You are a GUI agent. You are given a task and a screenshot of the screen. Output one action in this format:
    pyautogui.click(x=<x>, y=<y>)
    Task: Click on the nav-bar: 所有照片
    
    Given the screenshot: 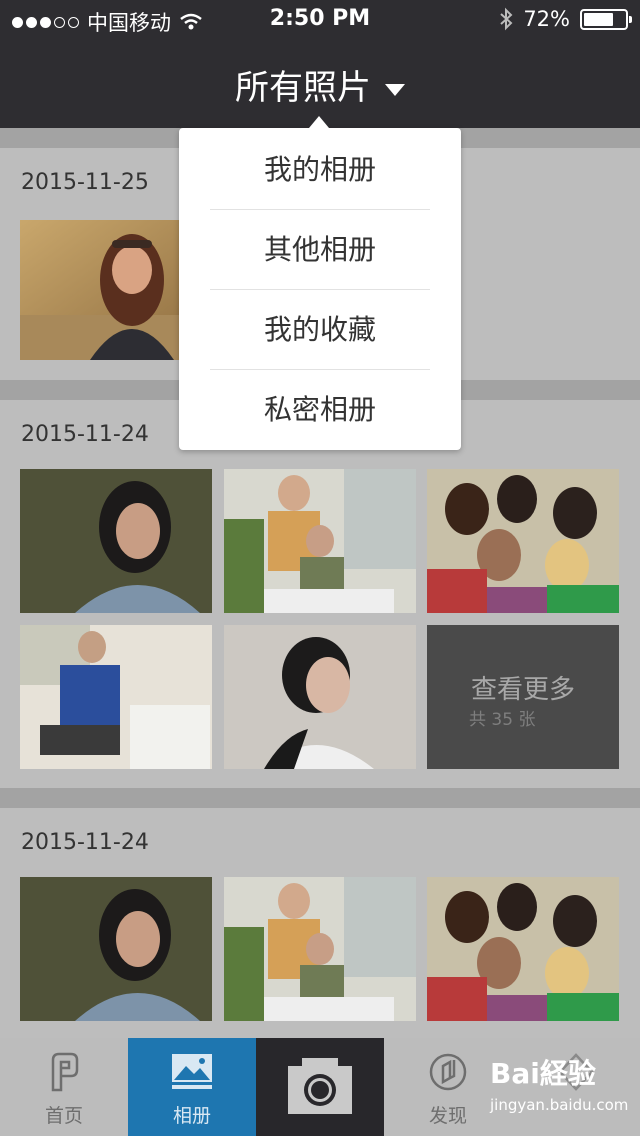 What is the action you would take?
    pyautogui.click(x=320, y=84)
    